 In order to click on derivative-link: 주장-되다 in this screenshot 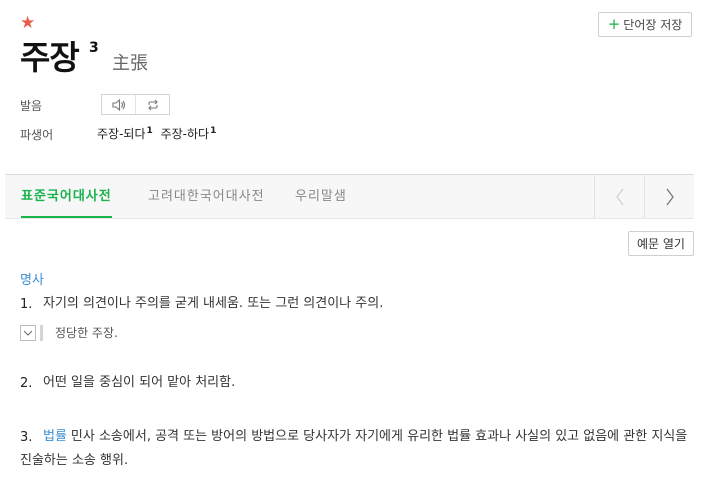, I will do `click(121, 134)`.